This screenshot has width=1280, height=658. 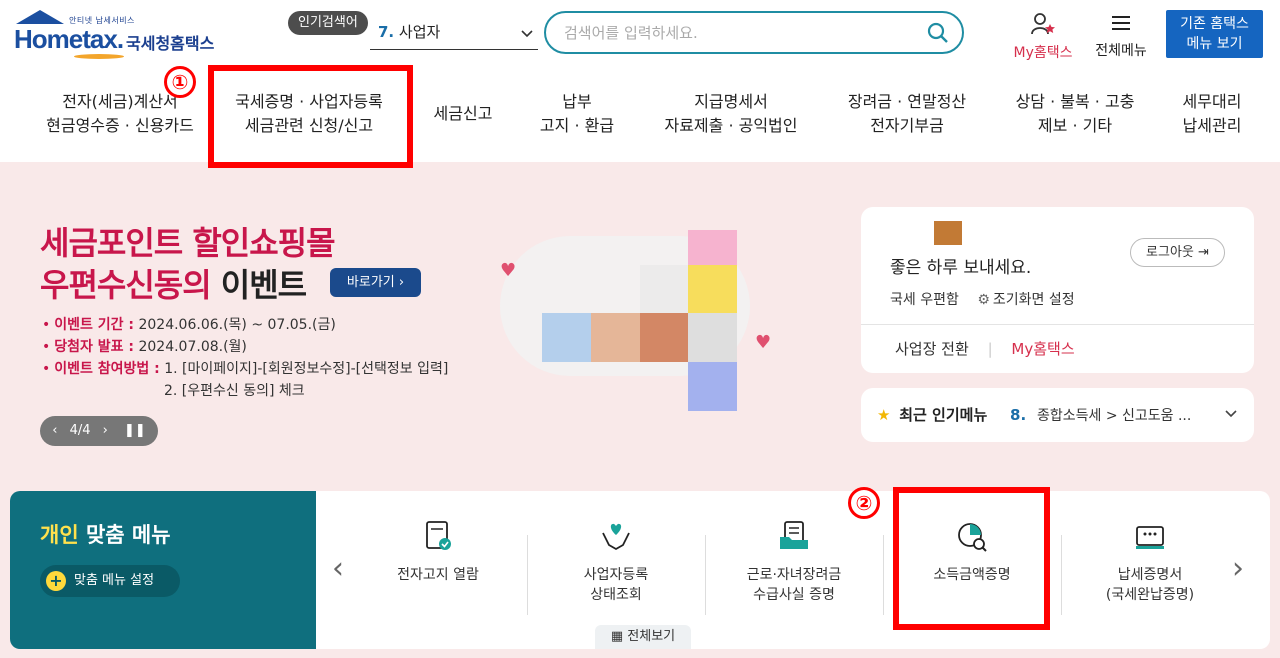 What do you see at coordinates (126, 285) in the screenshot?
I see `banner-title-red: 우편수신동의` at bounding box center [126, 285].